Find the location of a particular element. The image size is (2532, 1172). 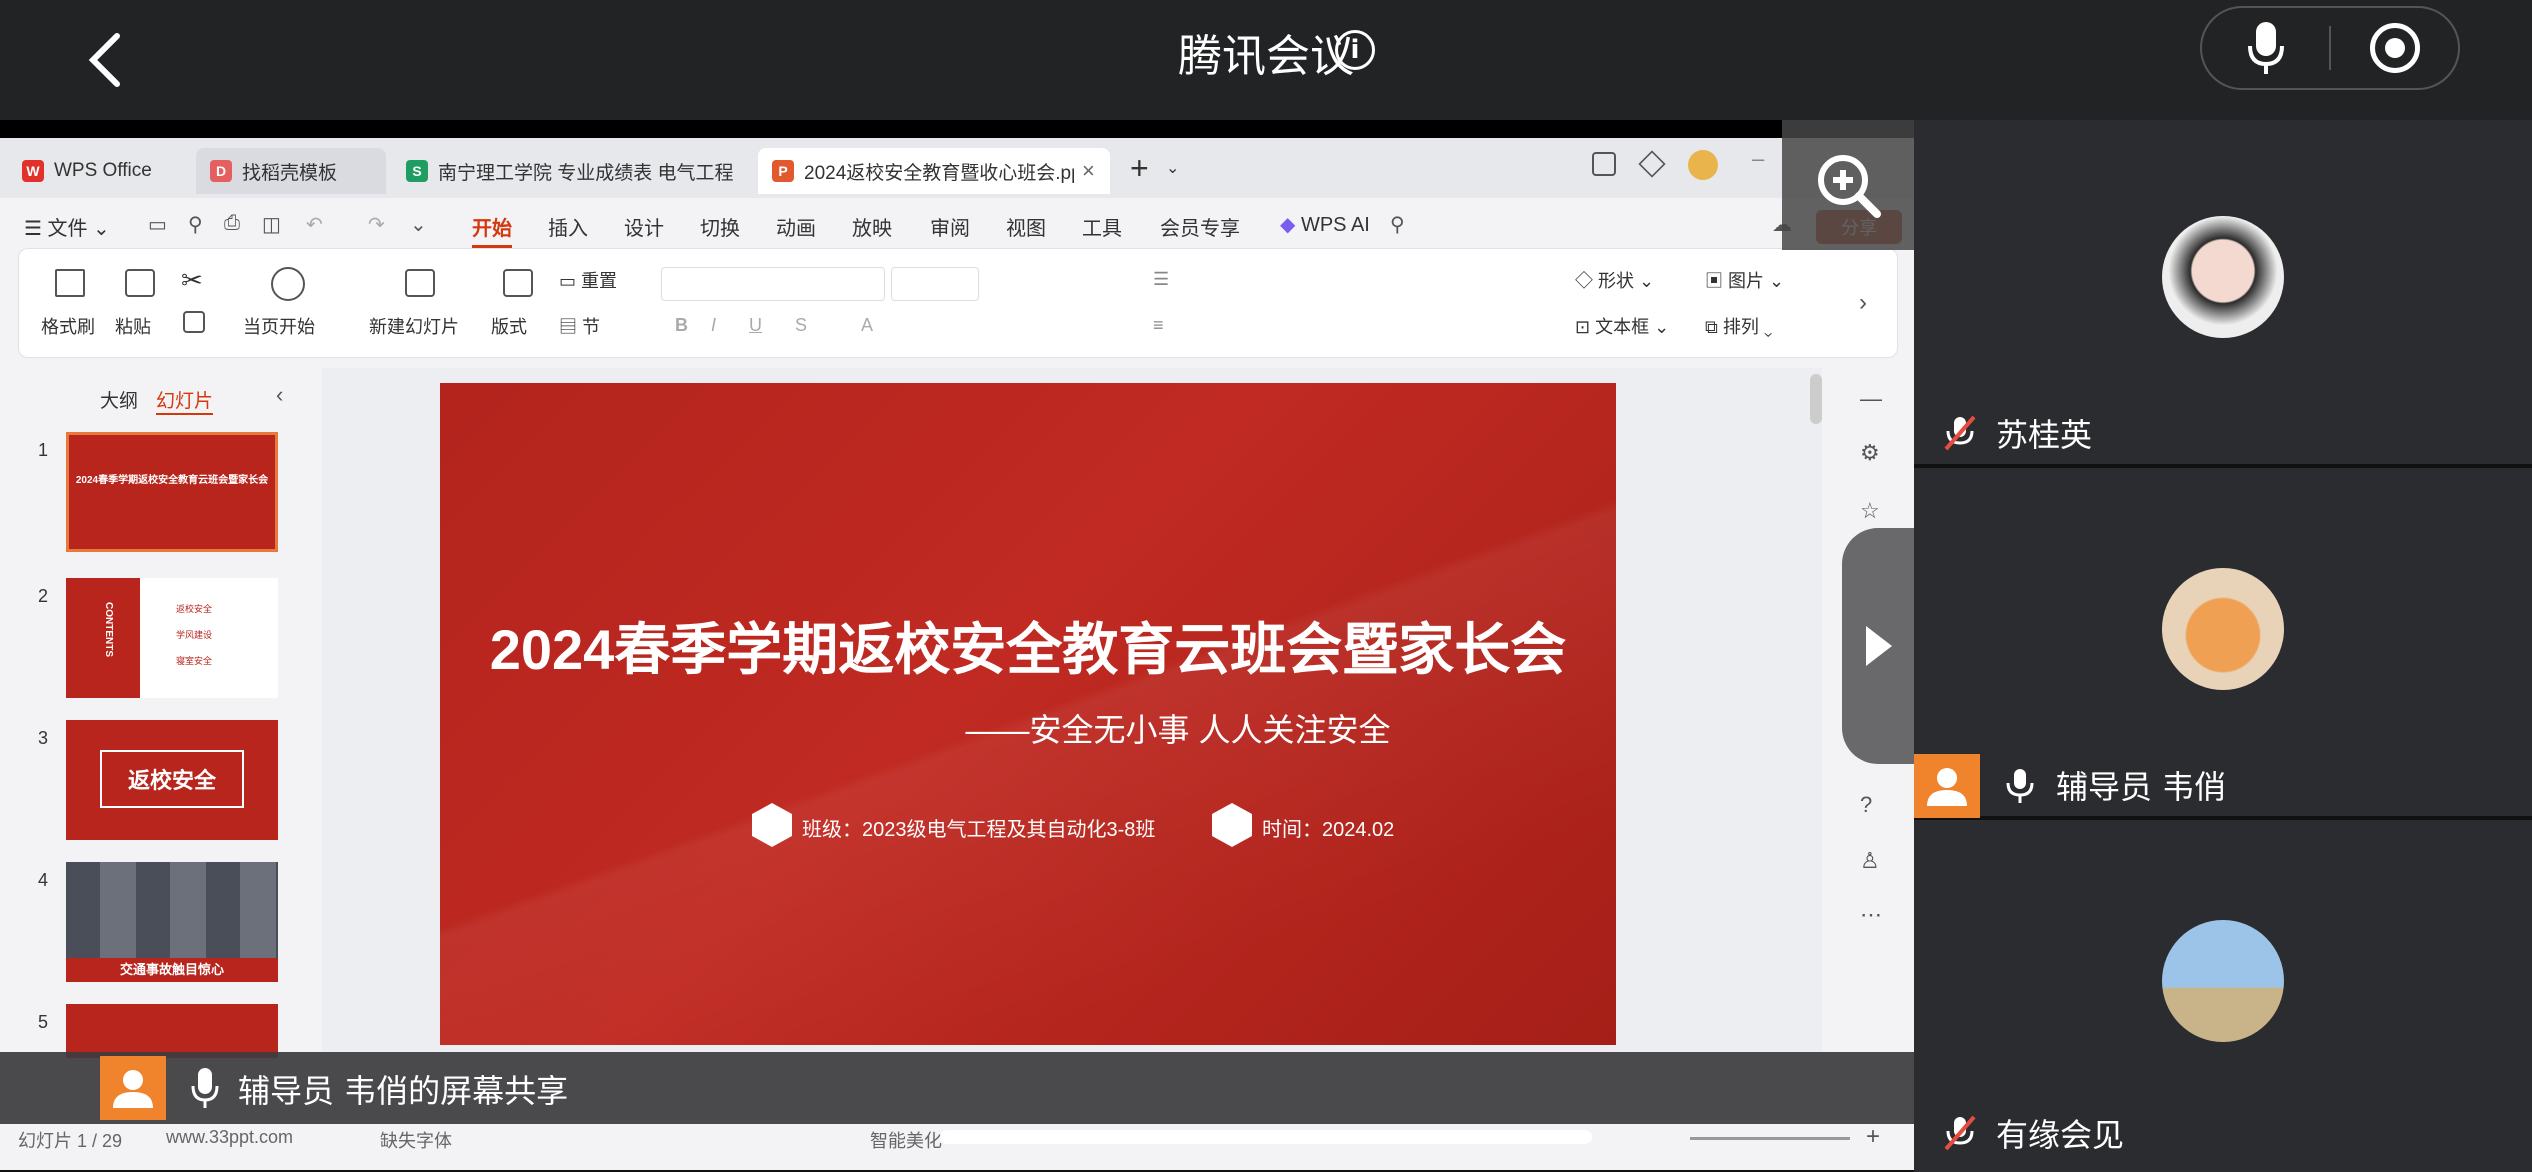

print-preview-icon: ◫ is located at coordinates (271, 224).